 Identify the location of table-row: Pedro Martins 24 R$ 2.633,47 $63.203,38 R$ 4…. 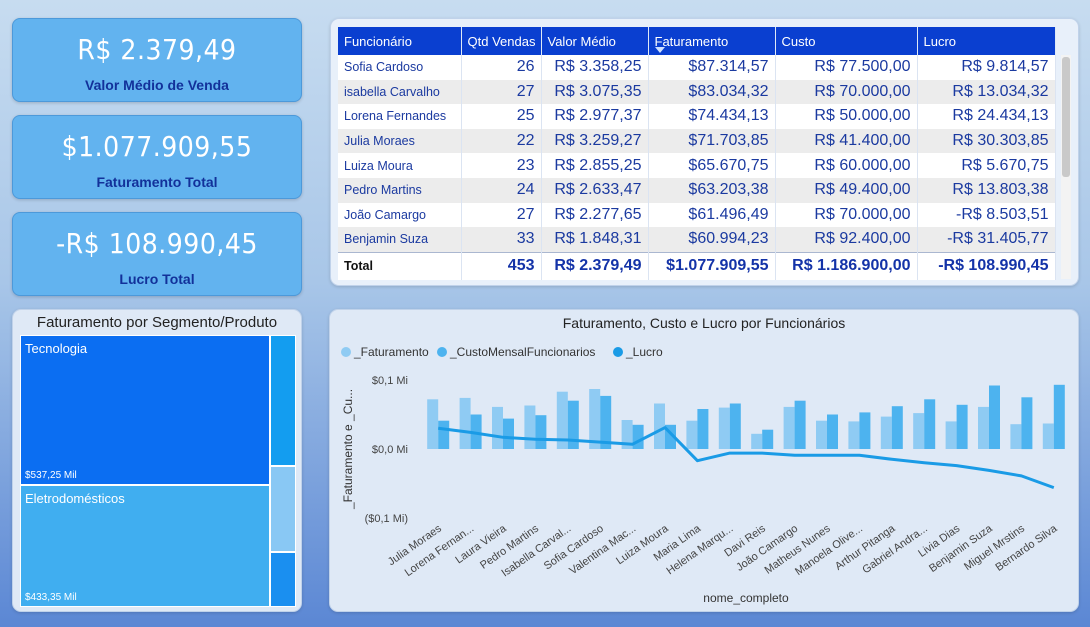
(697, 190).